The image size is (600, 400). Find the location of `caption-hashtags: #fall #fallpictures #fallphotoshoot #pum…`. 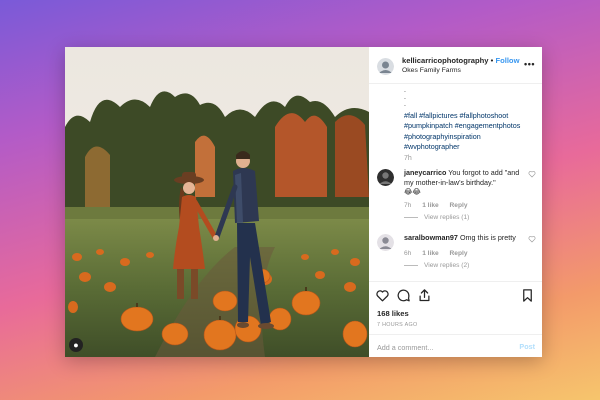

caption-hashtags: #fall #fallpictures #fallphotoshoot #pum… is located at coordinates (469, 132).